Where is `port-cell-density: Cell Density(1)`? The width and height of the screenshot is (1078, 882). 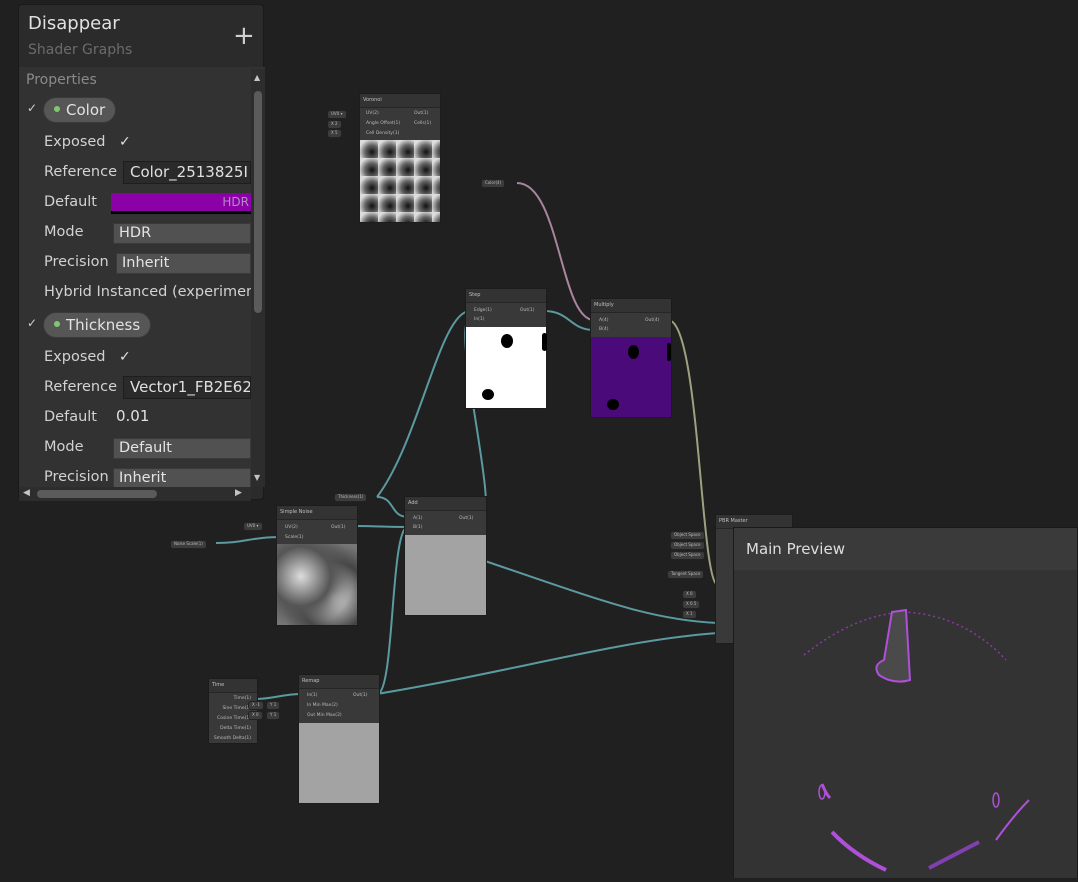 port-cell-density: Cell Density(1) is located at coordinates (382, 133).